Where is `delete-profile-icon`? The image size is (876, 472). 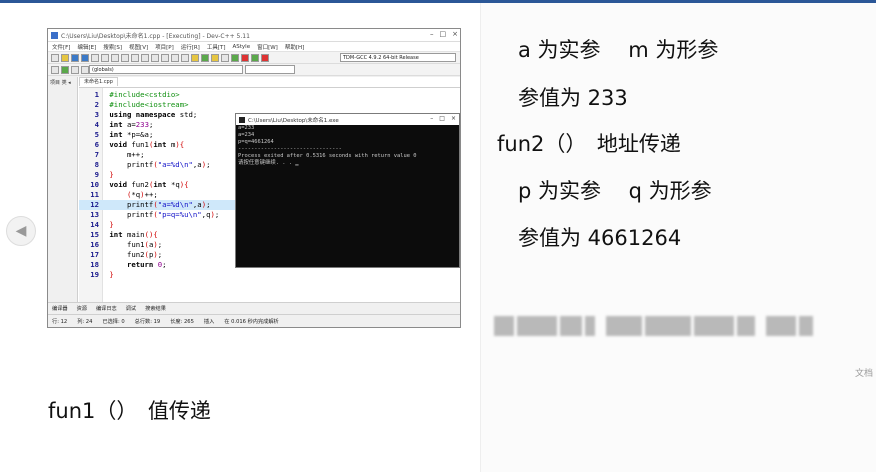
delete-profile-icon is located at coordinates (265, 57).